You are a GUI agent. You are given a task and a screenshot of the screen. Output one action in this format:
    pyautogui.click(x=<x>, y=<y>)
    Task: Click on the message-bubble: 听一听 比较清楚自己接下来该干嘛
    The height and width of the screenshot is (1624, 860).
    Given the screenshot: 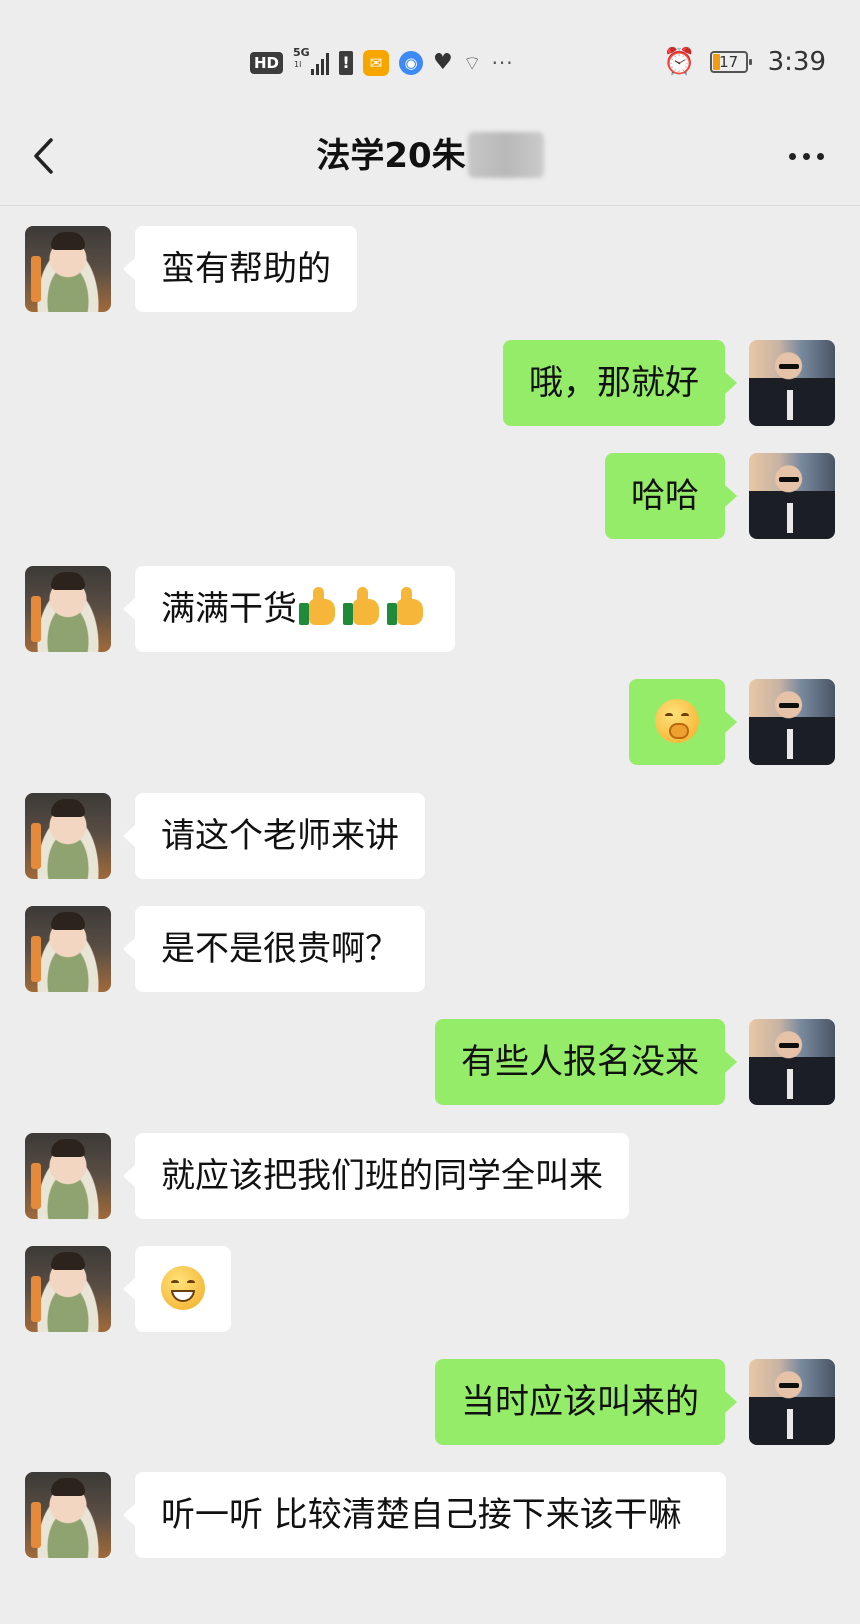 What is the action you would take?
    pyautogui.click(x=424, y=1515)
    